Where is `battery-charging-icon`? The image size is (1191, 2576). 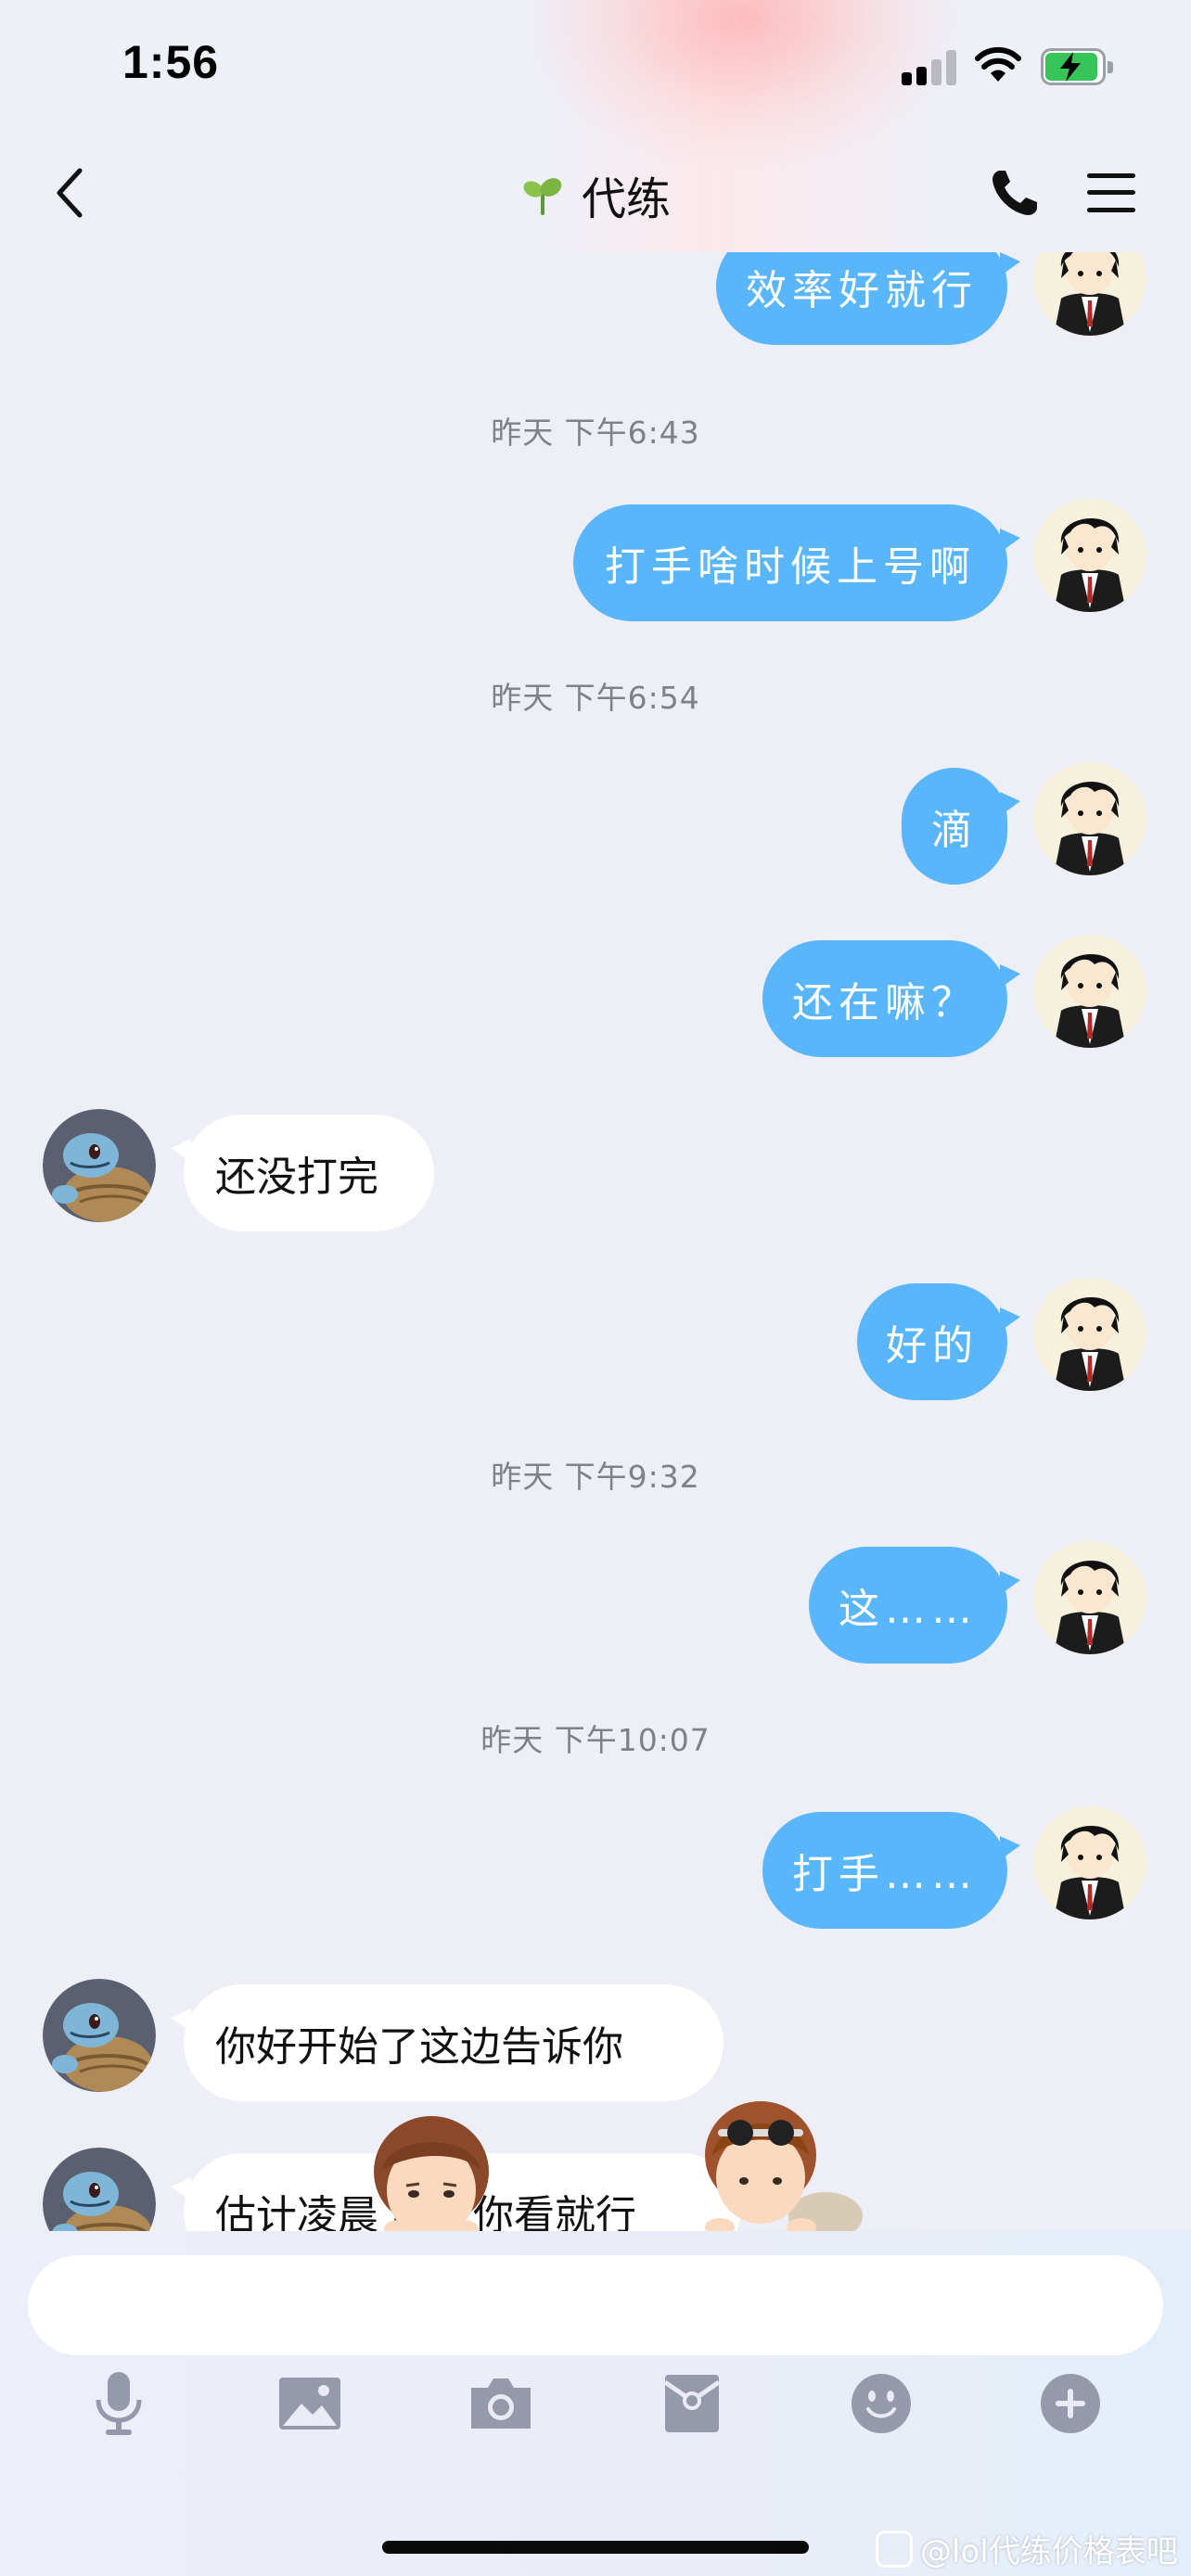 battery-charging-icon is located at coordinates (1079, 66).